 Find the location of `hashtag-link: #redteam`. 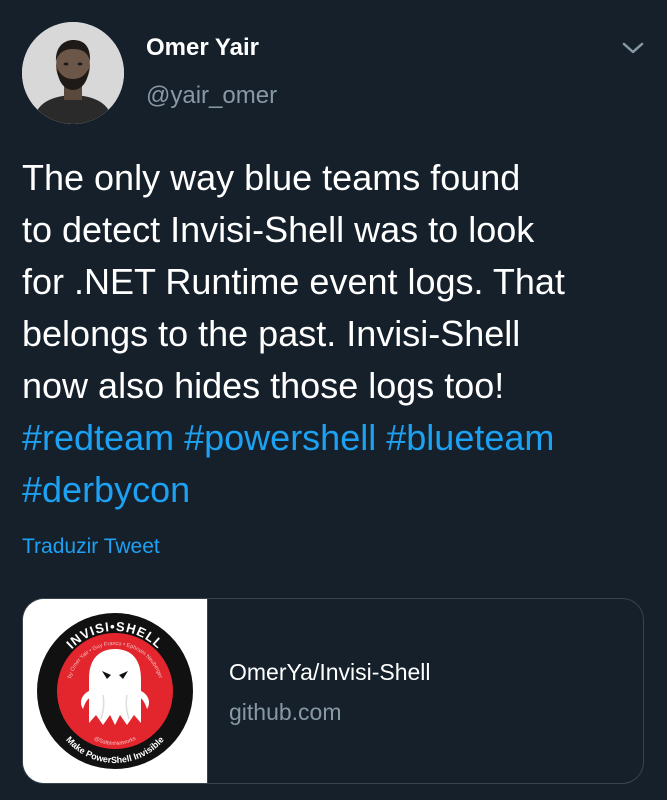

hashtag-link: #redteam is located at coordinates (98, 437).